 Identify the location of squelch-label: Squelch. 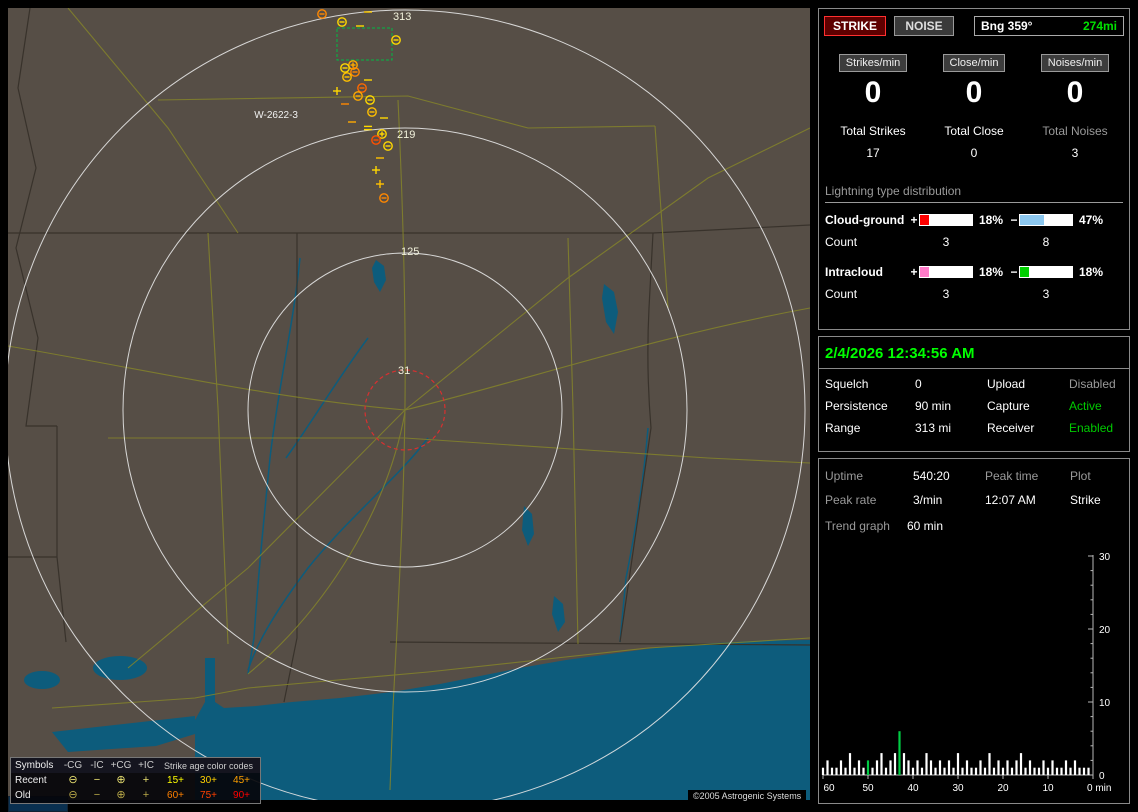
(847, 384).